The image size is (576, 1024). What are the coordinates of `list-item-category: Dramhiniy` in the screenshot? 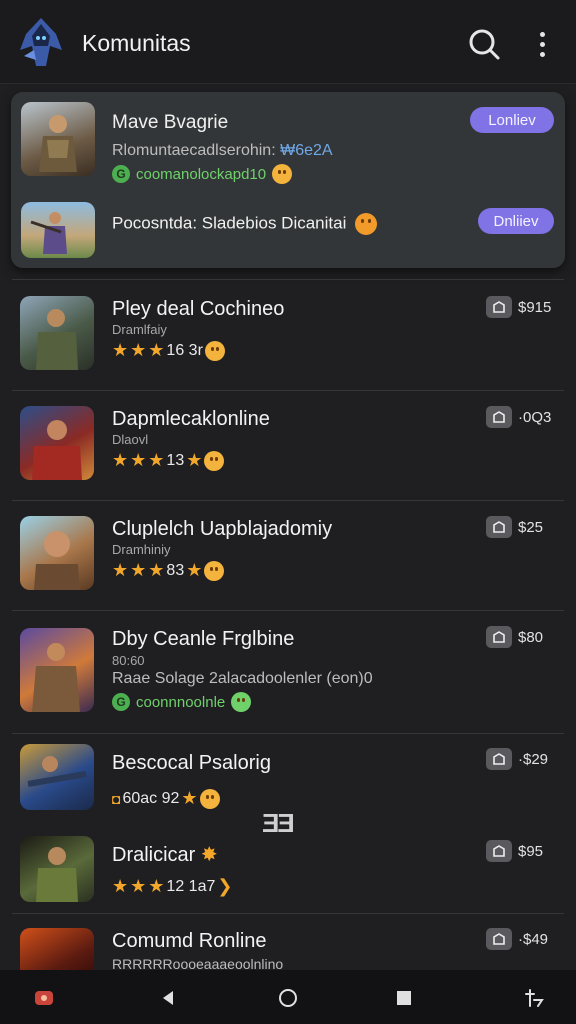 It's located at (141, 549).